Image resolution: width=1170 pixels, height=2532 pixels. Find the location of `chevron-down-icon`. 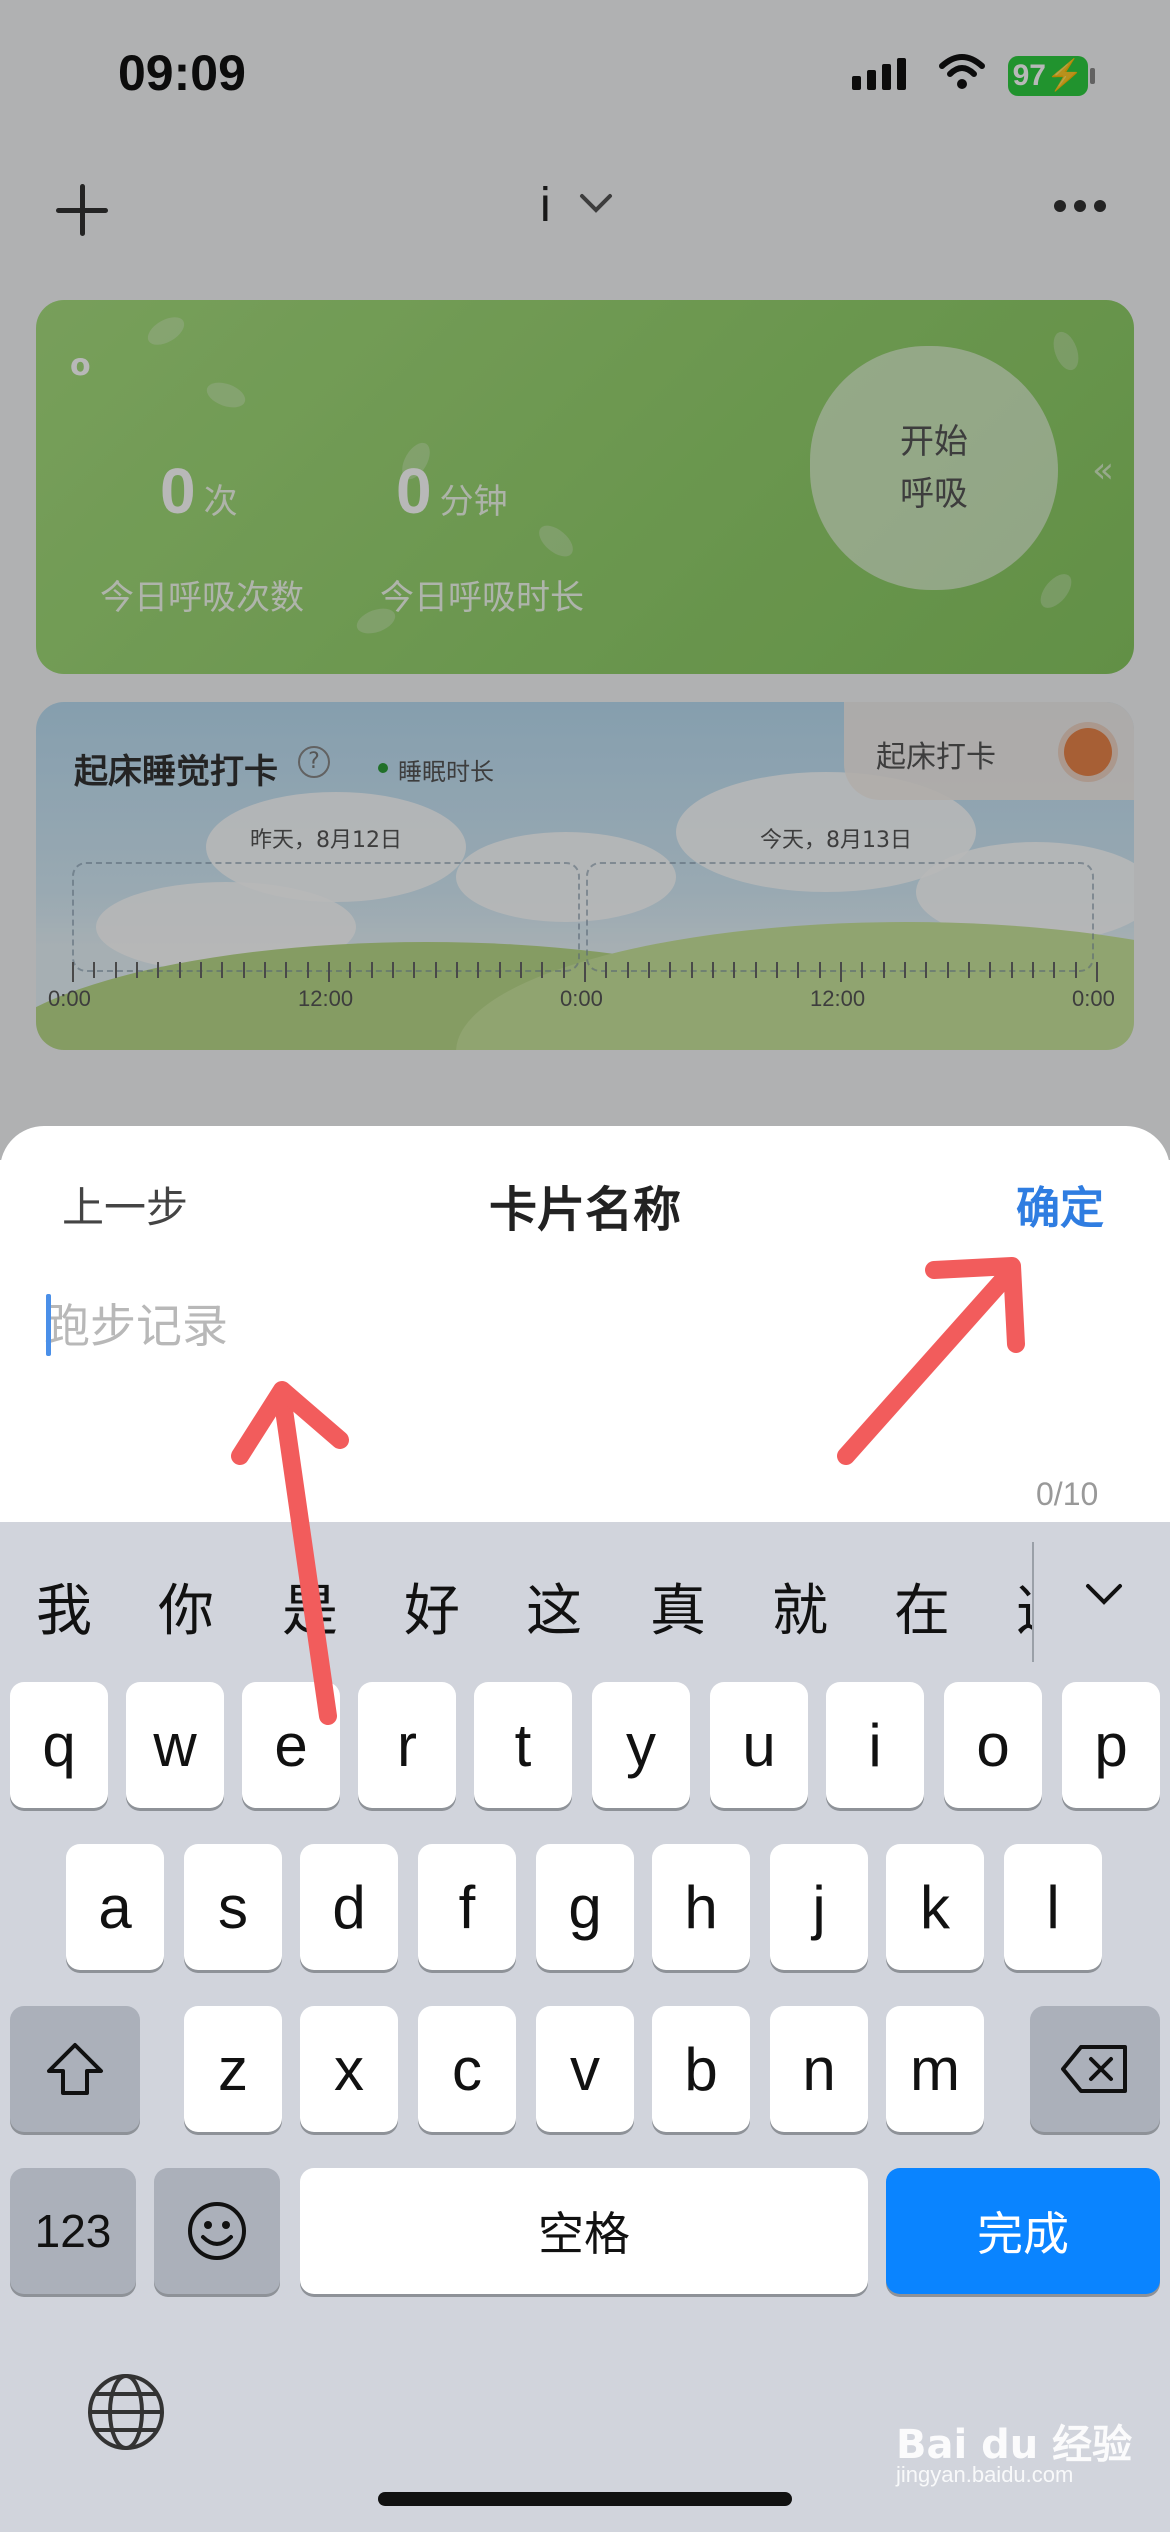

chevron-down-icon is located at coordinates (1104, 1594).